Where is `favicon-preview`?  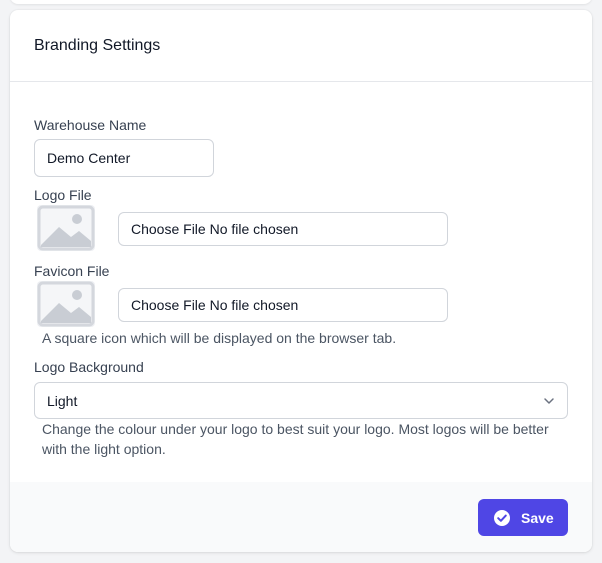
favicon-preview is located at coordinates (66, 304).